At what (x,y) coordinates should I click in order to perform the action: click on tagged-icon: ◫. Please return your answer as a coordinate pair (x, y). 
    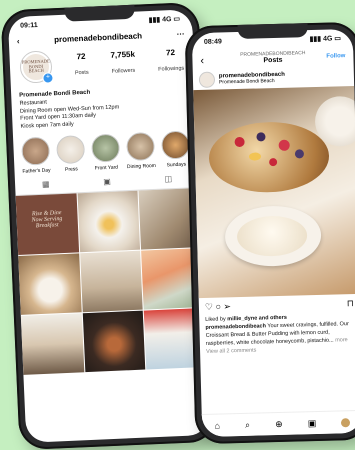
    Looking at the image, I should click on (168, 179).